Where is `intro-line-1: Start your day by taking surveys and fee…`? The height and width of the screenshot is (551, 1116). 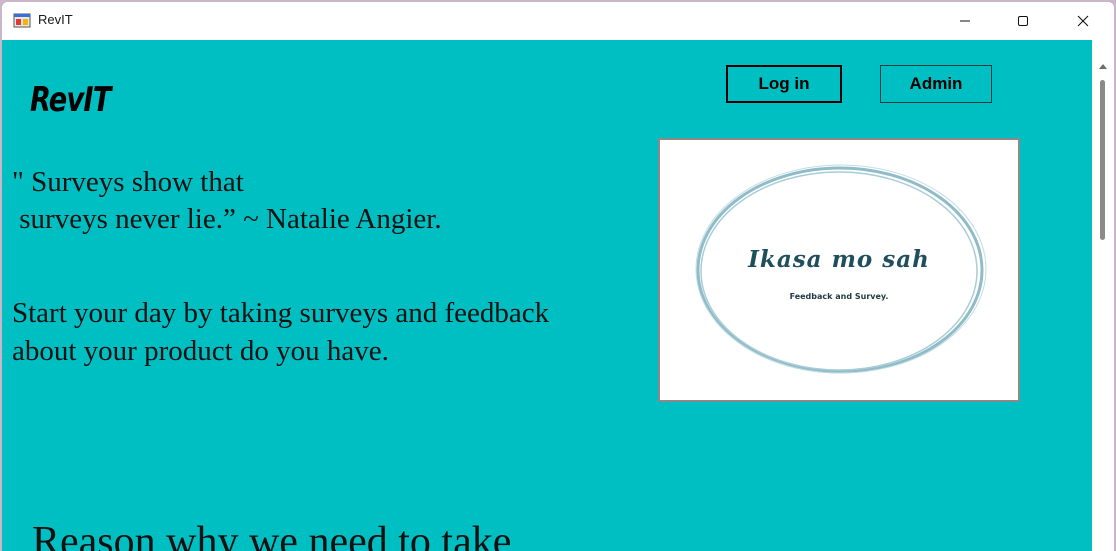 intro-line-1: Start your day by taking surveys and fee… is located at coordinates (281, 313).